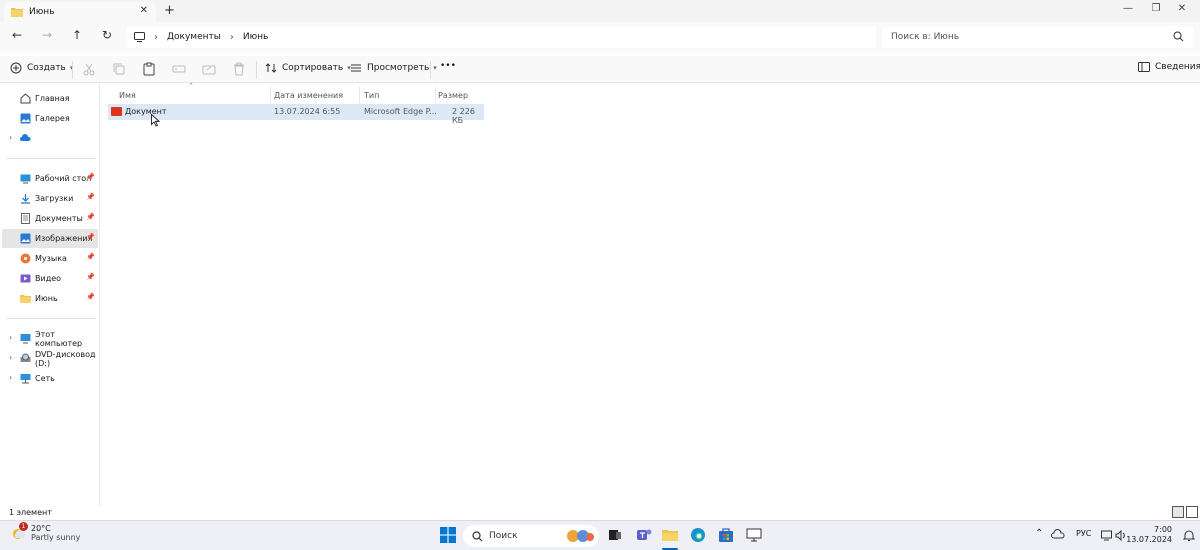 This screenshot has width=1200, height=550. I want to click on cut-icon, so click(89, 69).